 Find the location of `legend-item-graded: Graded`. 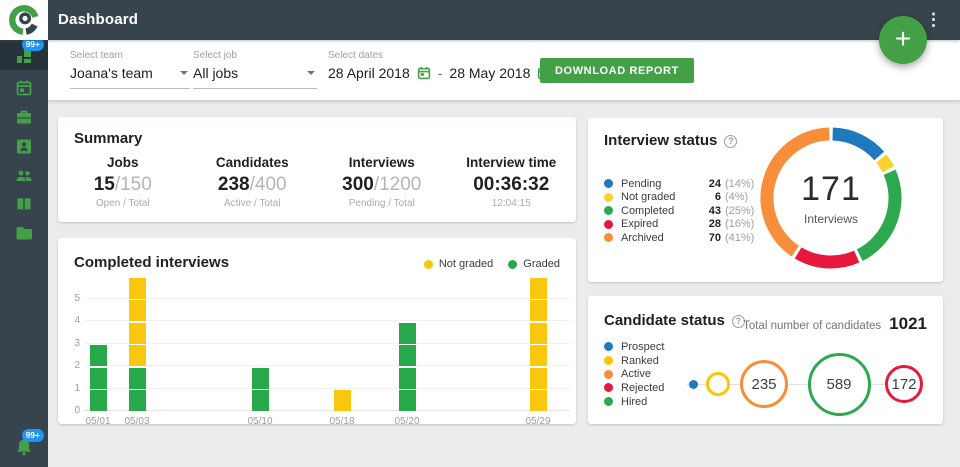

legend-item-graded: Graded is located at coordinates (534, 264).